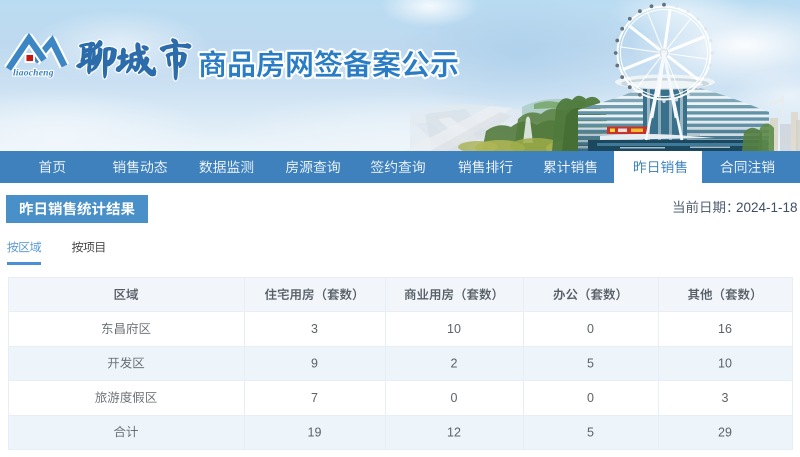  What do you see at coordinates (767, 207) in the screenshot?
I see `svg-text: 2024-1-18` at bounding box center [767, 207].